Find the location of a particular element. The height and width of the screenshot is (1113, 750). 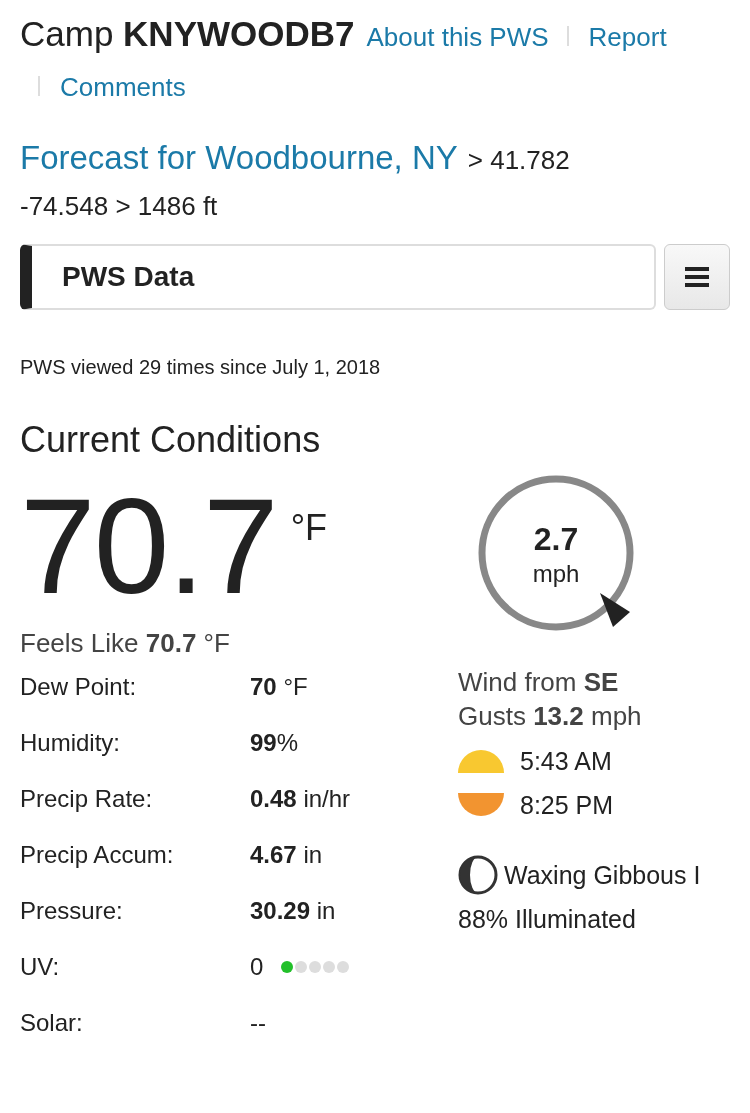

row-value: 30.29 in is located at coordinates (293, 910).